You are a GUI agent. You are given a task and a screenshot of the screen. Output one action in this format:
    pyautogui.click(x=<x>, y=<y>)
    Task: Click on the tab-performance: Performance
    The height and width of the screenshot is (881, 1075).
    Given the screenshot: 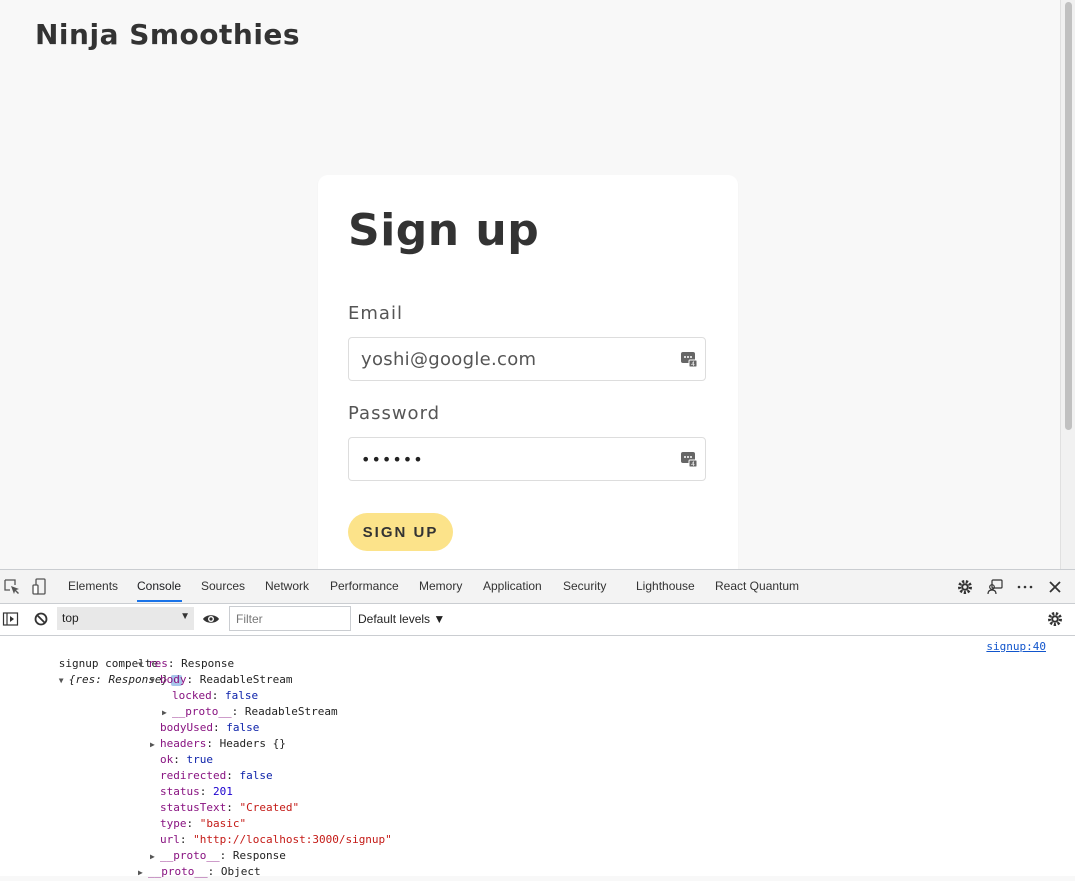 What is the action you would take?
    pyautogui.click(x=364, y=586)
    